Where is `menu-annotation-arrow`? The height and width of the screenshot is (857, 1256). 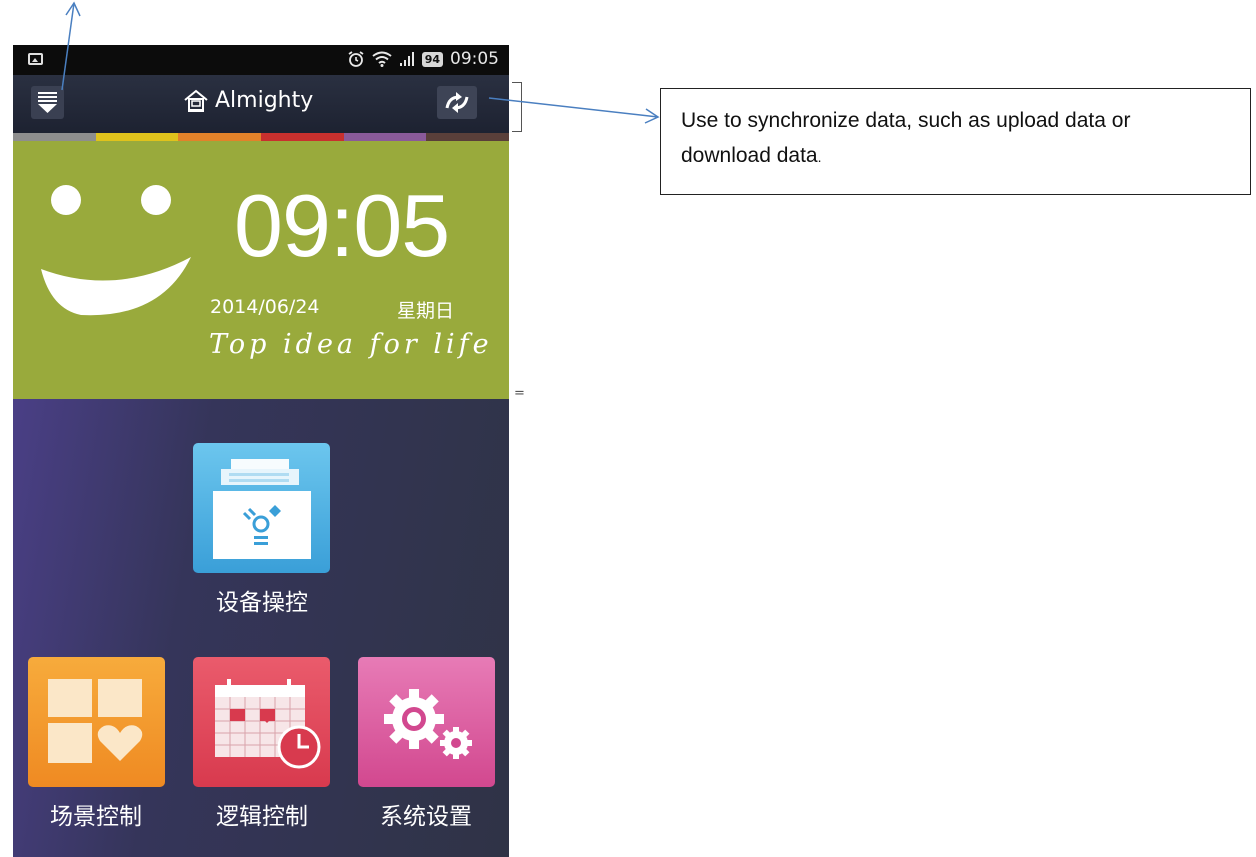 menu-annotation-arrow is located at coordinates (68, 46).